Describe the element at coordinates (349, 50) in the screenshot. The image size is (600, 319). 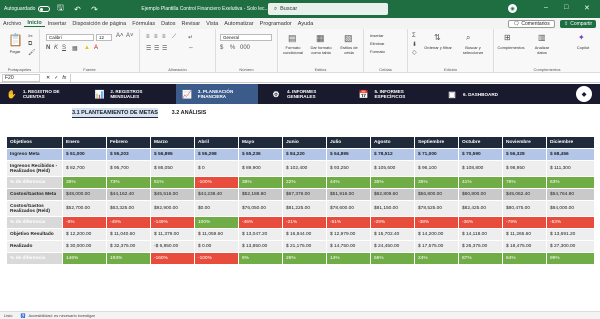
I see `cell-styles-label: Estilos de celda` at that location.